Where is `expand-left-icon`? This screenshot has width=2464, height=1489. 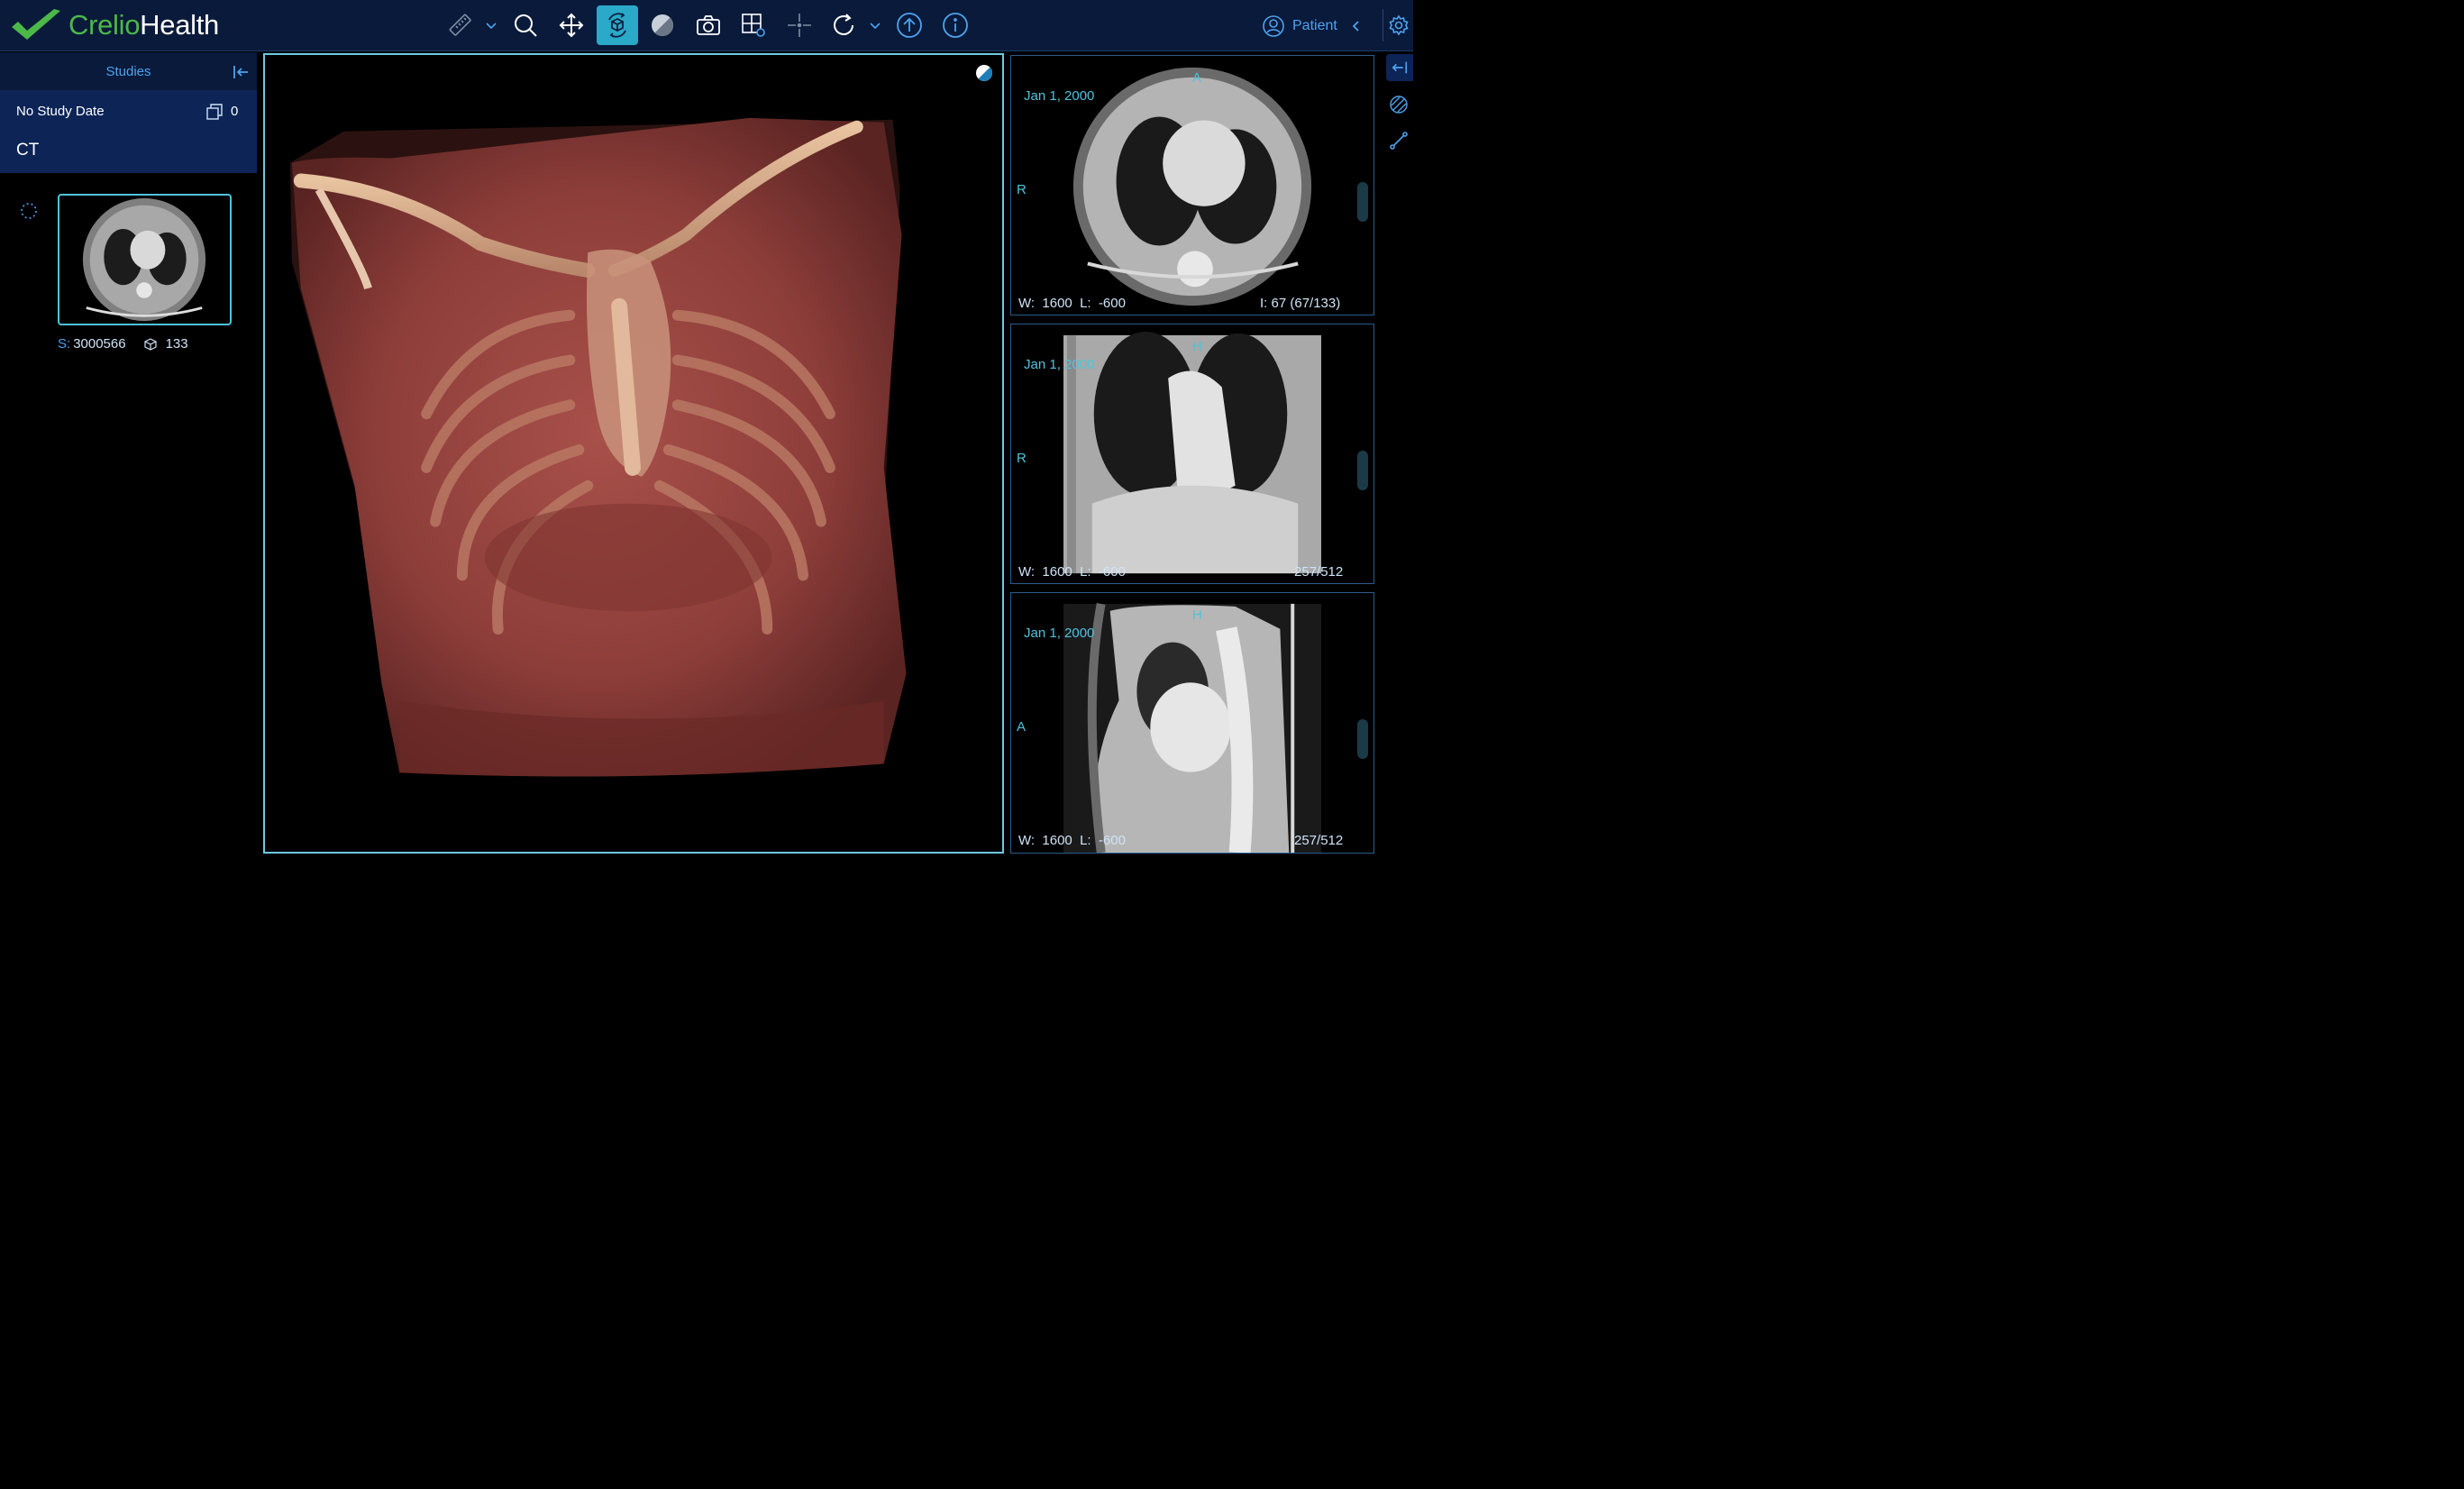
expand-left-icon is located at coordinates (1400, 67).